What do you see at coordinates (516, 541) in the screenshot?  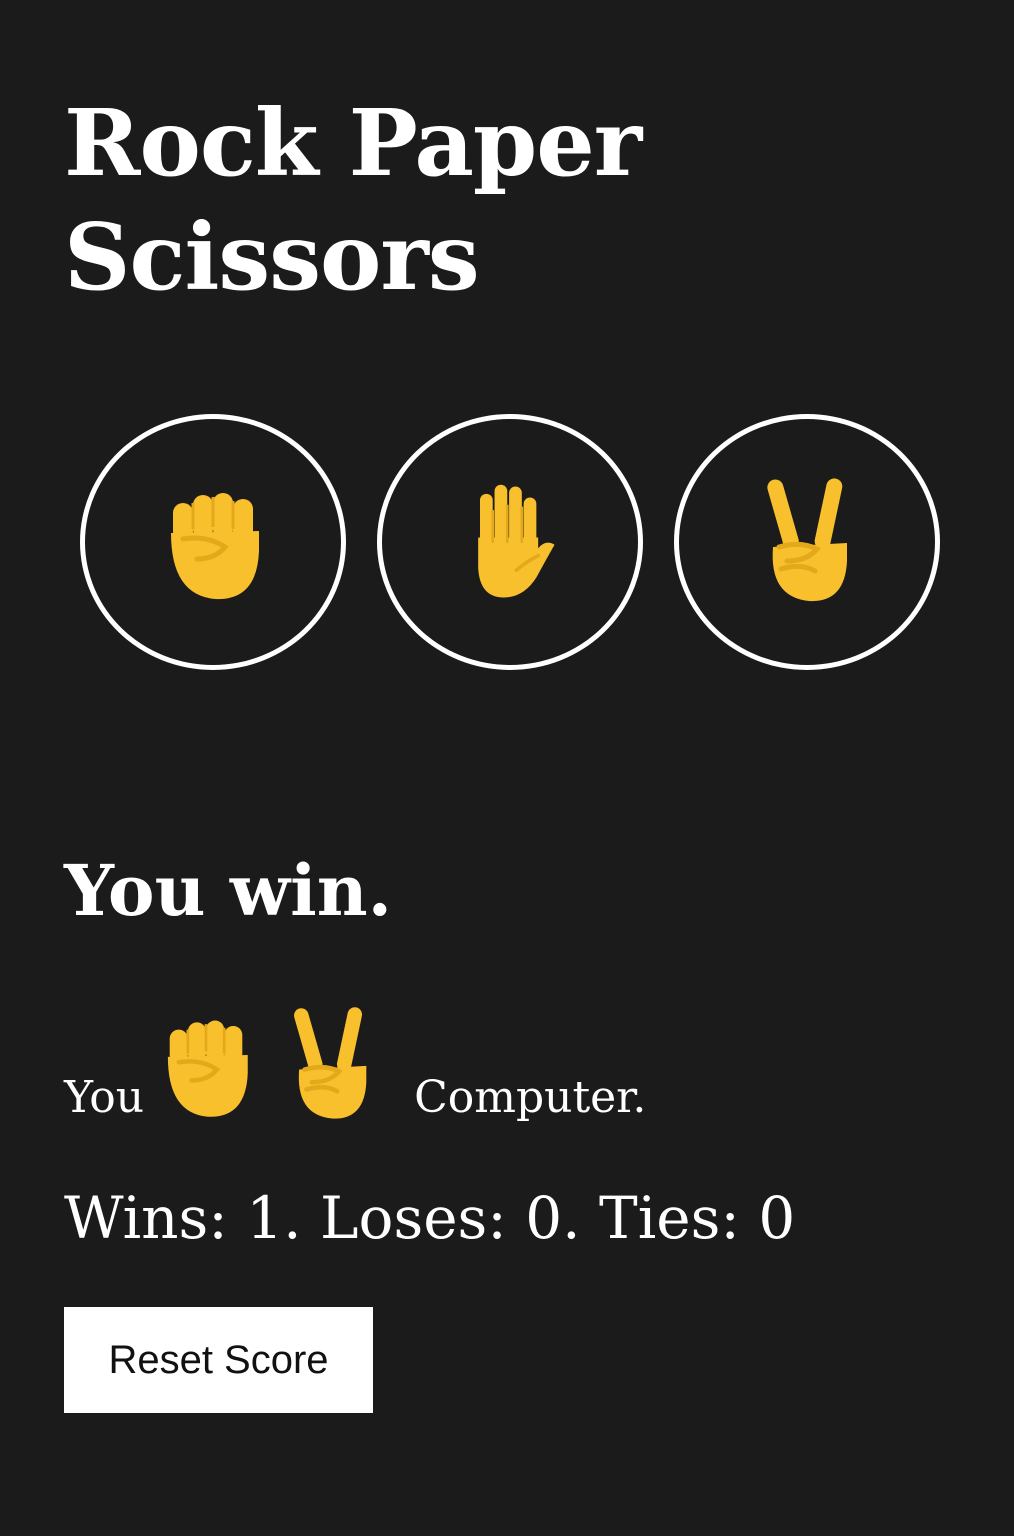 I see `raised-hand-icon` at bounding box center [516, 541].